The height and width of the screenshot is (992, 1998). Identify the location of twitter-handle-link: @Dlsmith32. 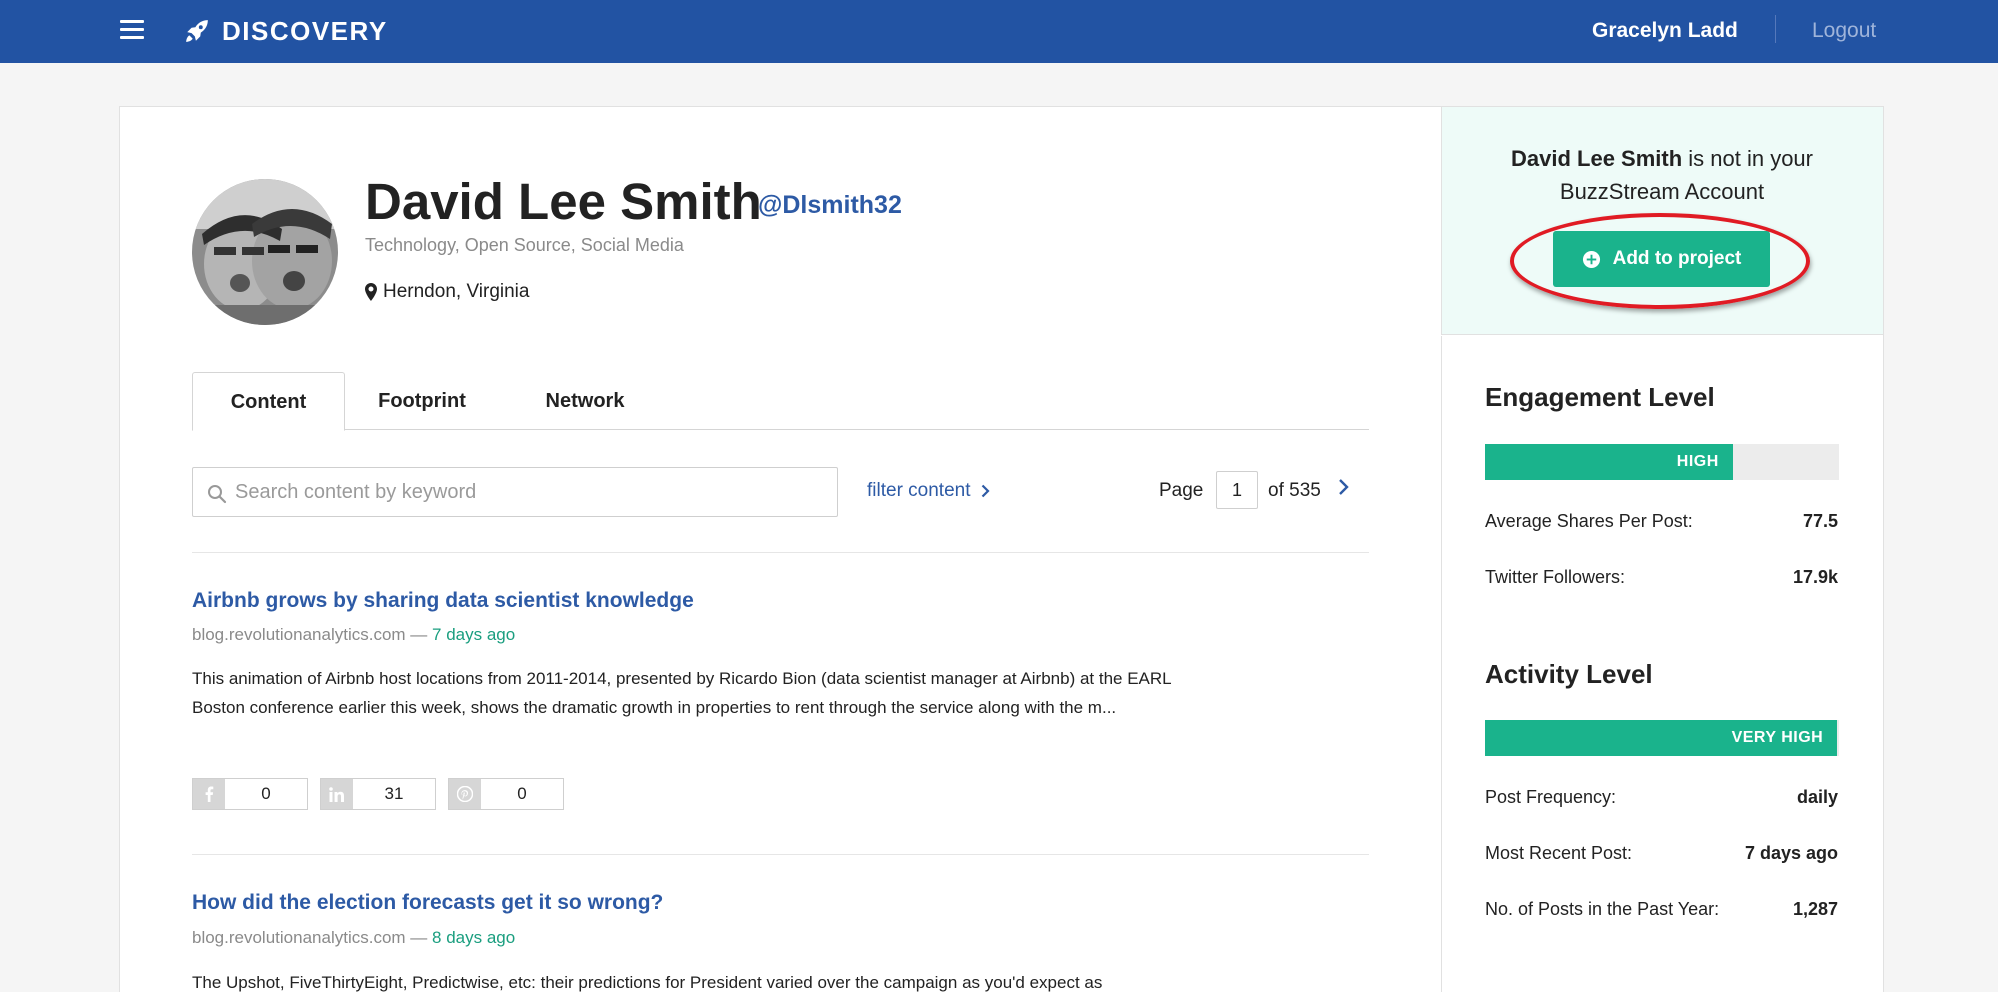
(830, 205).